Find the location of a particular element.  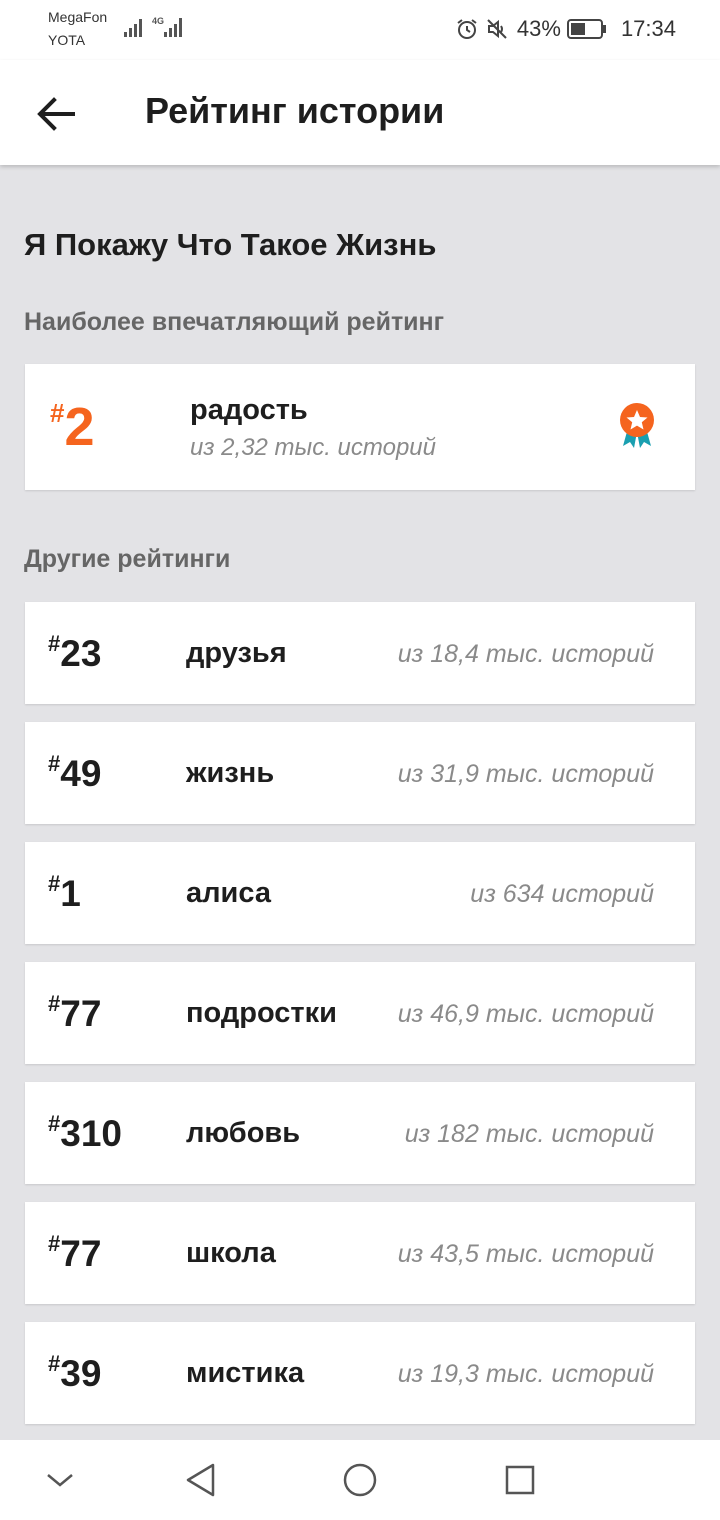

back-button is located at coordinates (56, 114).